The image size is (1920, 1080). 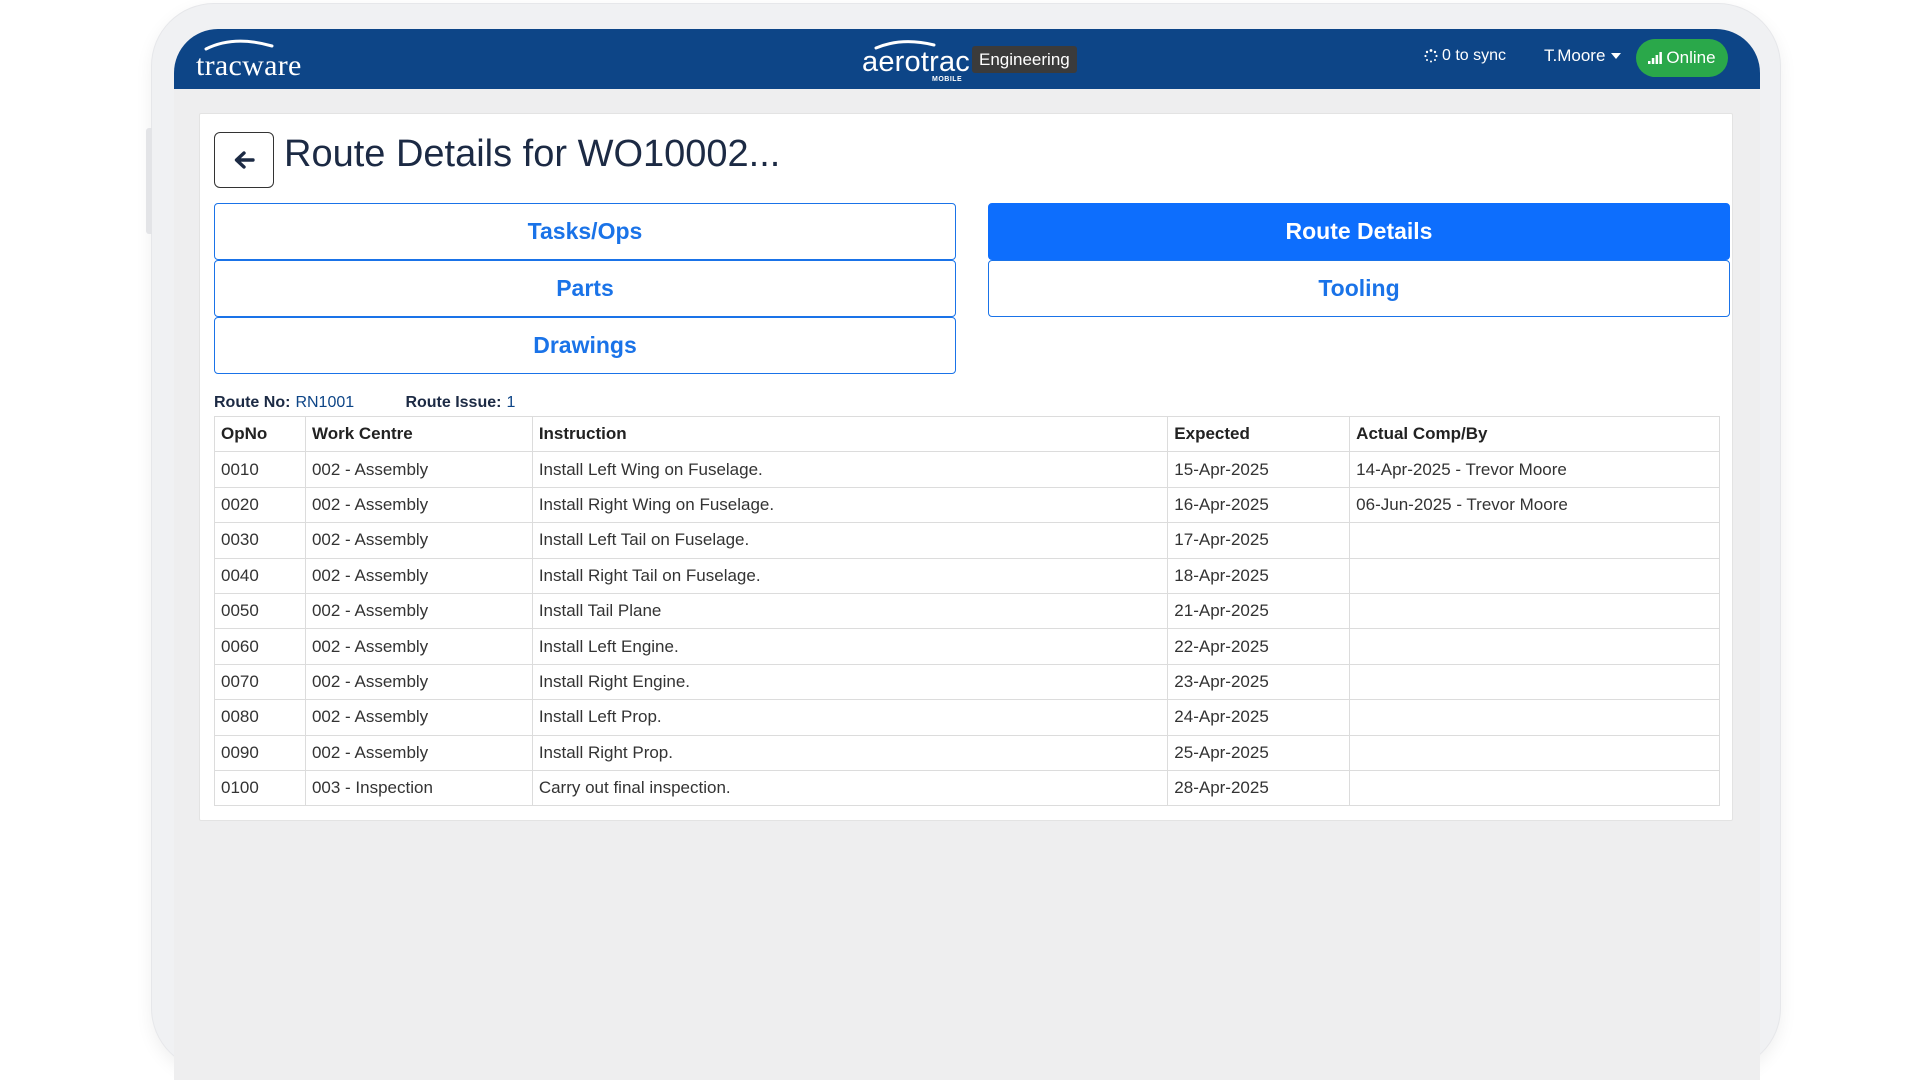 I want to click on sync-spinner-icon, so click(x=1431, y=56).